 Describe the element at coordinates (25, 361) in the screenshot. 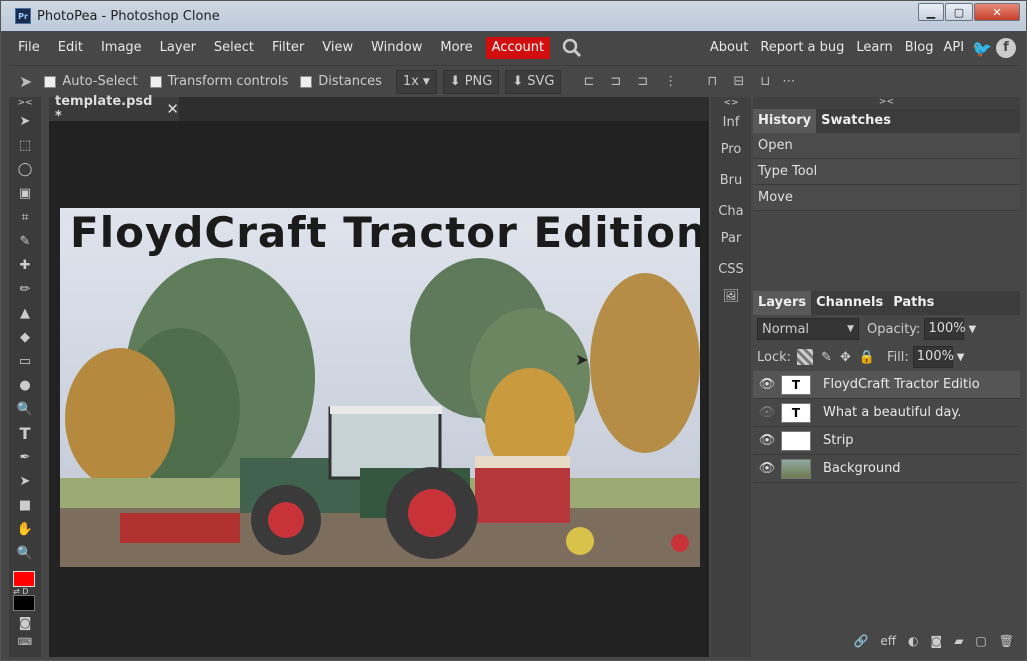

I see `gradient-tool: ▭` at that location.